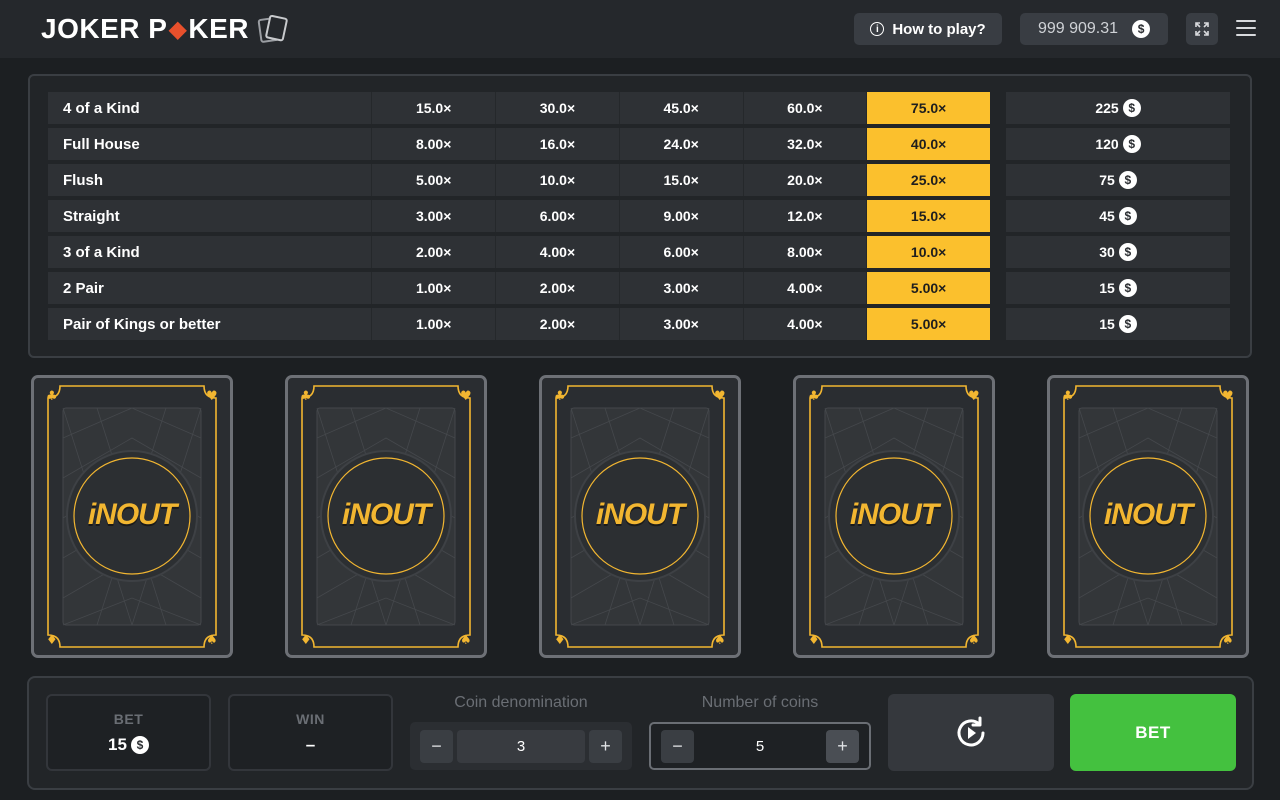  What do you see at coordinates (310, 718) in the screenshot?
I see `win-label: WIN` at bounding box center [310, 718].